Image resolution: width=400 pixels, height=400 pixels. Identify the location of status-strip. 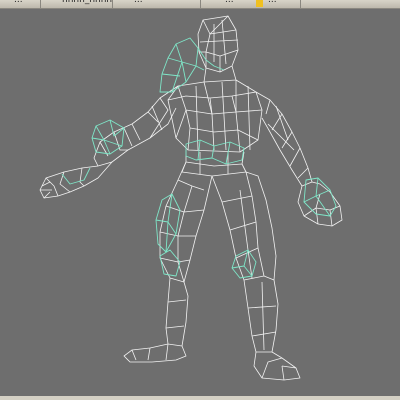
(200, 398).